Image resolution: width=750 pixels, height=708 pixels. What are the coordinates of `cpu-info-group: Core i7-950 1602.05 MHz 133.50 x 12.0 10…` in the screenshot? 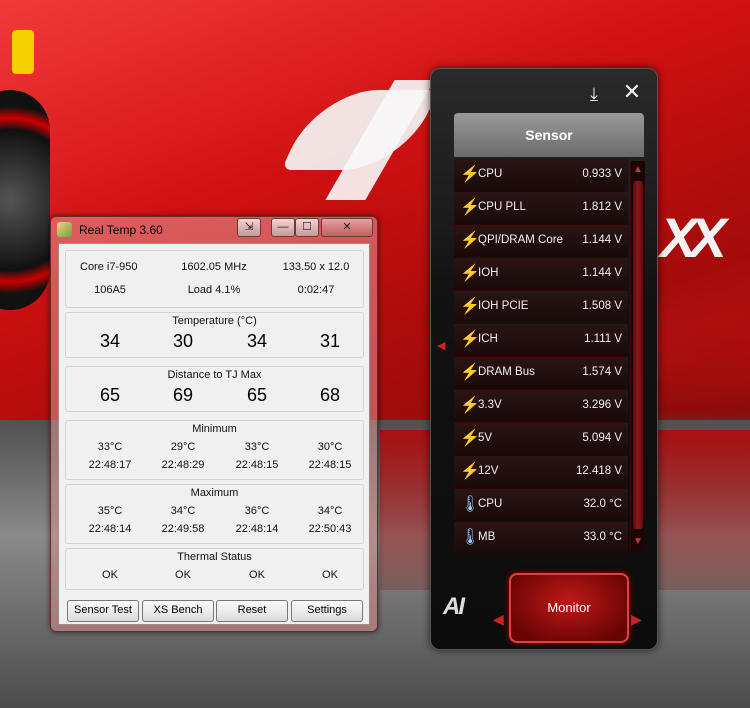 It's located at (214, 279).